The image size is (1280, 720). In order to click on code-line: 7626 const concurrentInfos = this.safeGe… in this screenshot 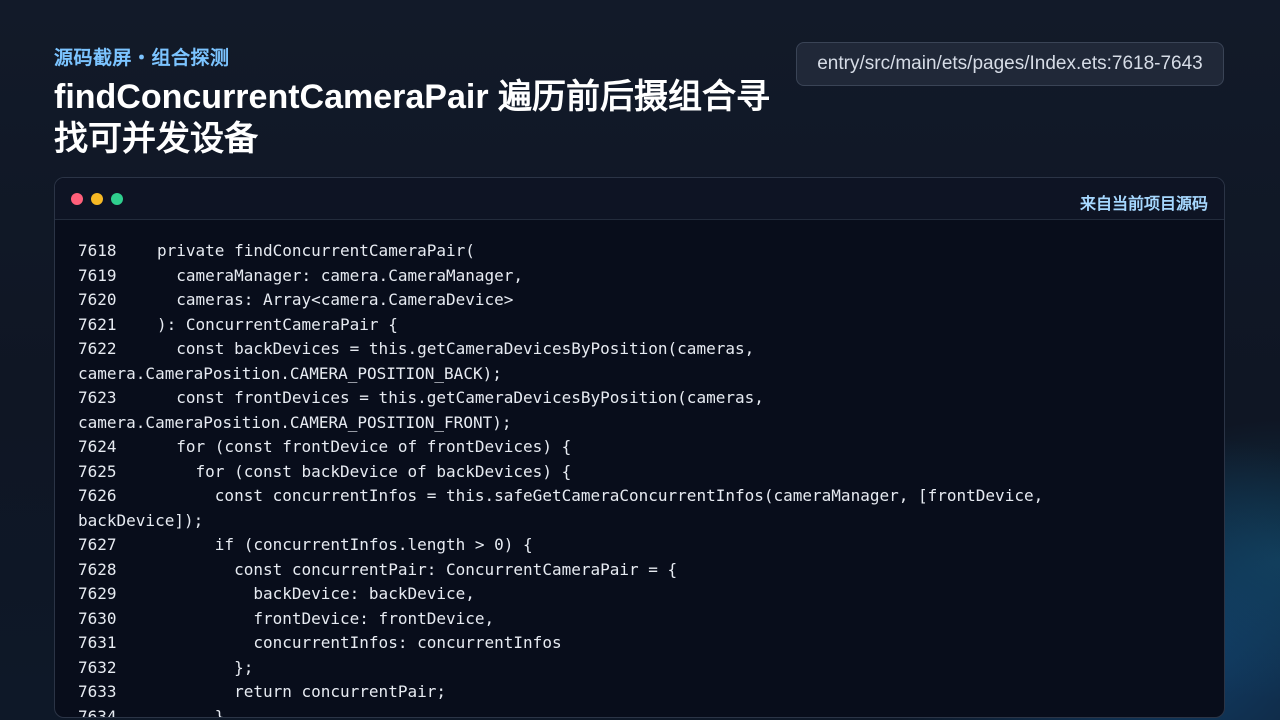, I will do `click(646, 496)`.